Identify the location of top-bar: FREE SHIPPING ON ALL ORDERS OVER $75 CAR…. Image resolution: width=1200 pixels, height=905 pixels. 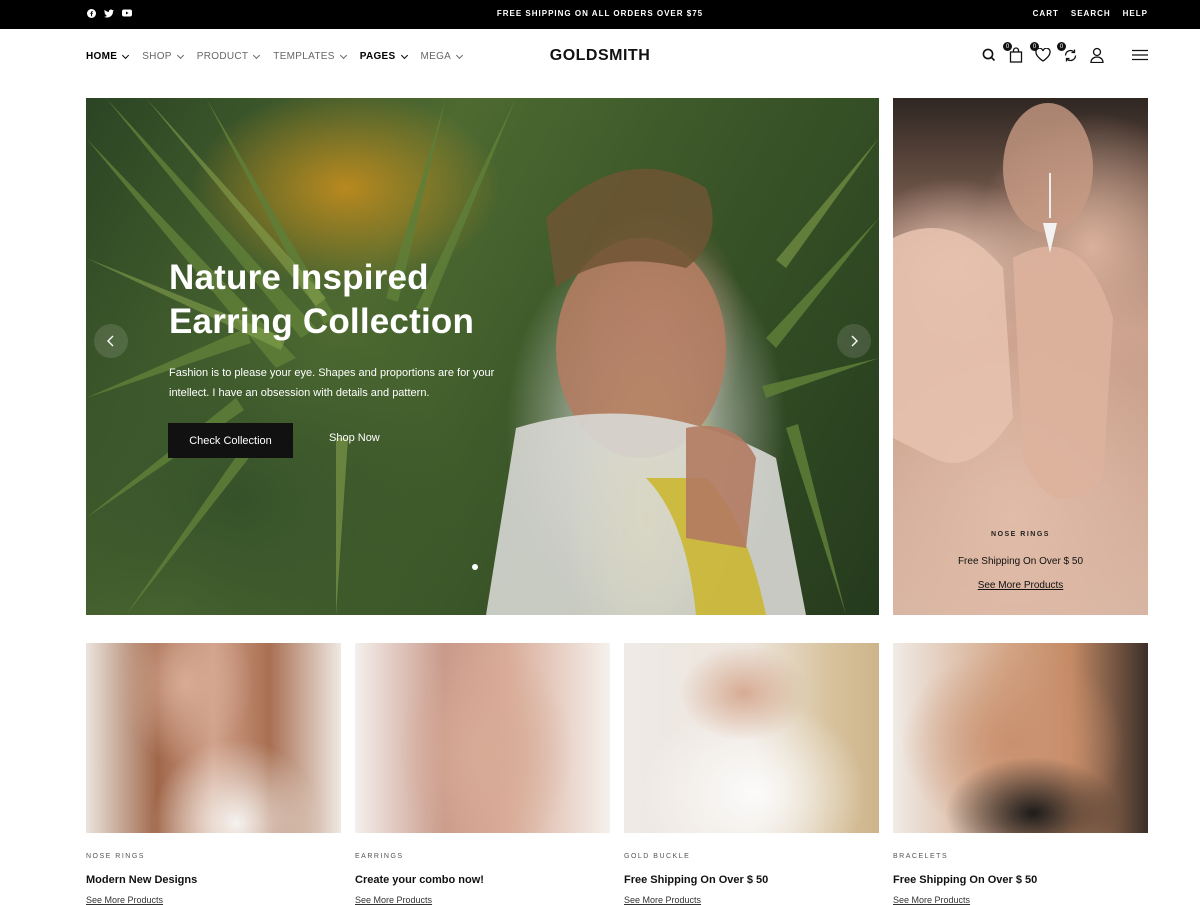
(600, 14).